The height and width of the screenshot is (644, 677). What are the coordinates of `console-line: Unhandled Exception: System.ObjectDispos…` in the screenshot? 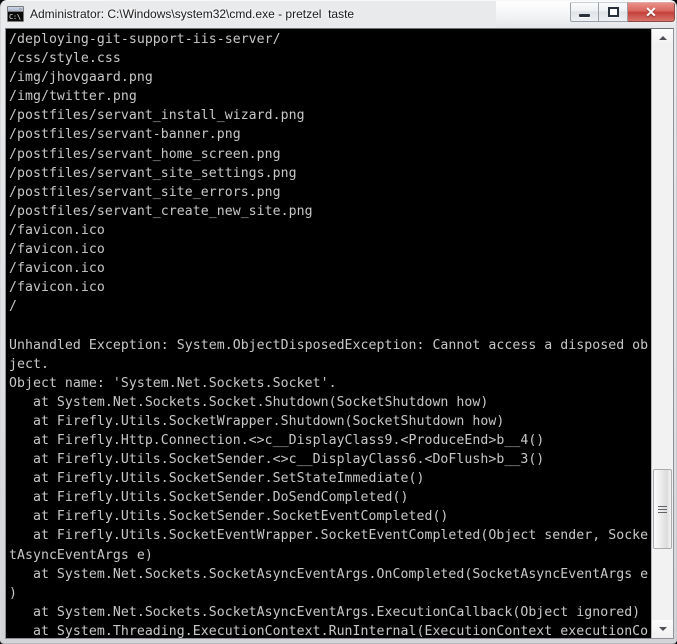 It's located at (329, 345).